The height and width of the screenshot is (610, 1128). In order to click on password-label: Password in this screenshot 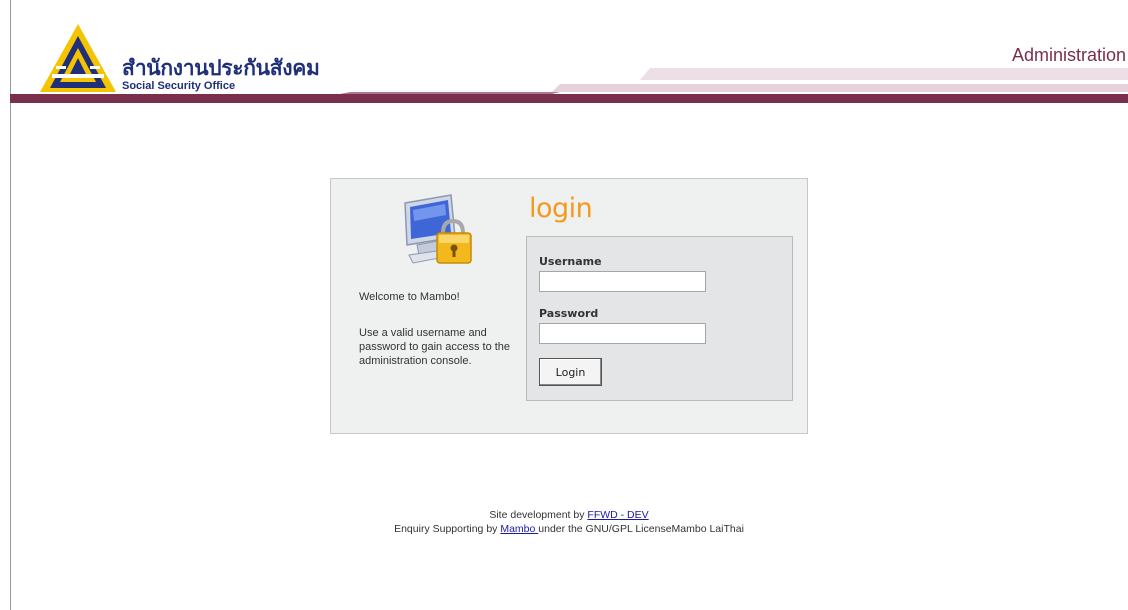, I will do `click(569, 313)`.